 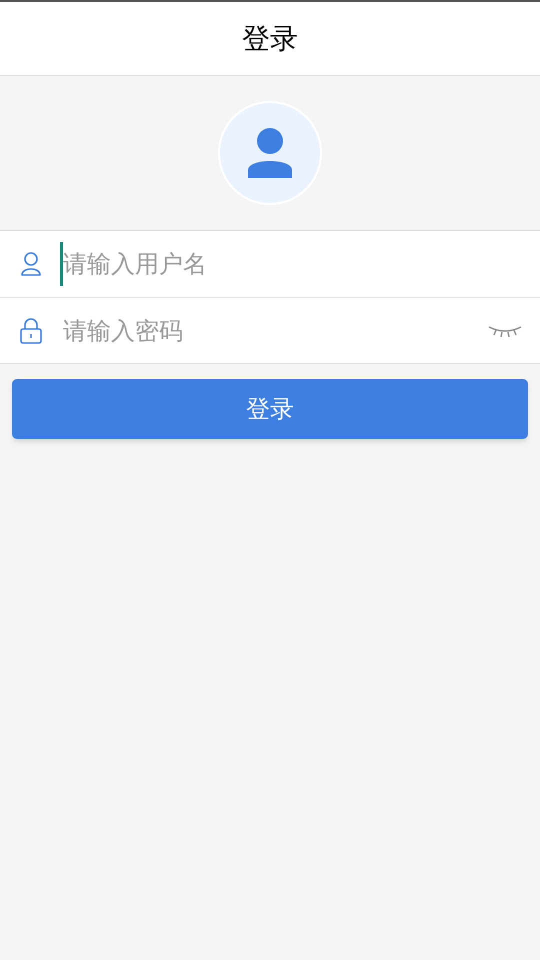 What do you see at coordinates (31, 330) in the screenshot?
I see `lock-icon` at bounding box center [31, 330].